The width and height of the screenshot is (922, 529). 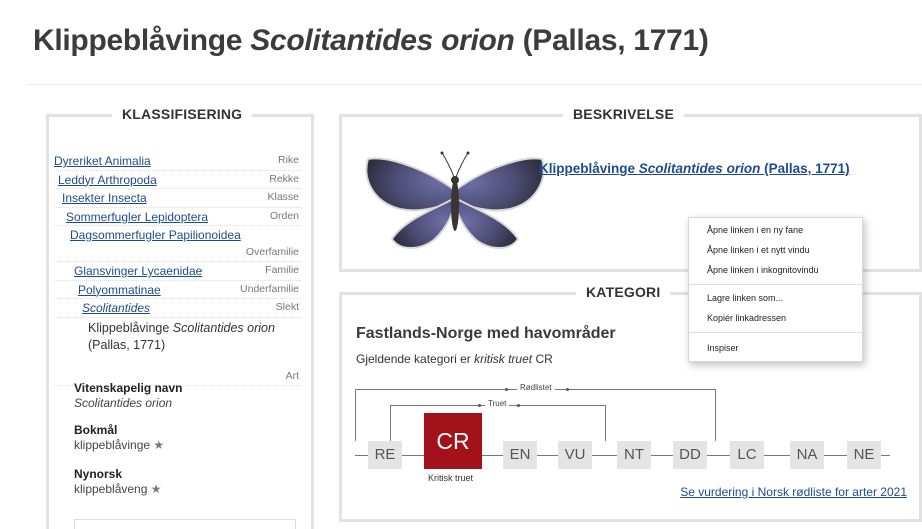 What do you see at coordinates (520, 455) in the screenshot?
I see `category-en: EN` at bounding box center [520, 455].